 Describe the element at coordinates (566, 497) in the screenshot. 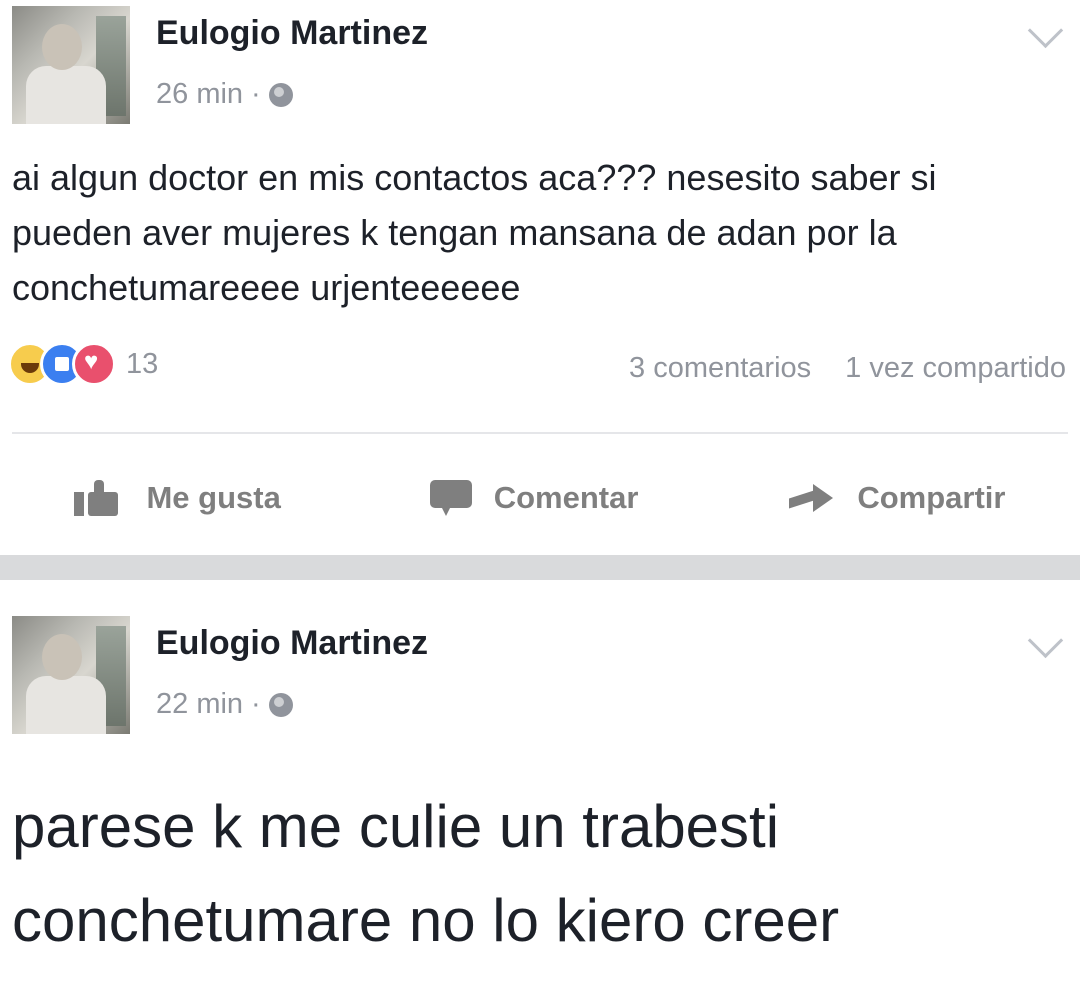

I see `comment-label: Comentar` at that location.